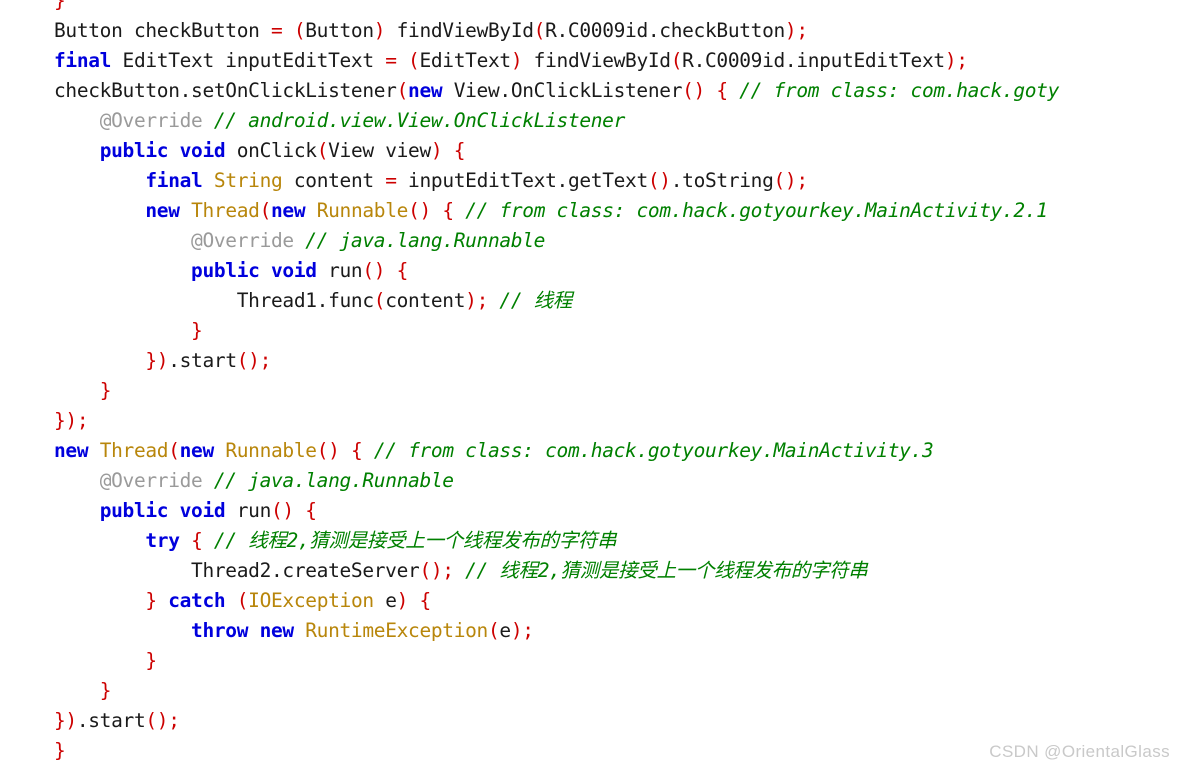  What do you see at coordinates (556, 241) in the screenshot?
I see `code-line: @Override // java.lang.Runnable` at bounding box center [556, 241].